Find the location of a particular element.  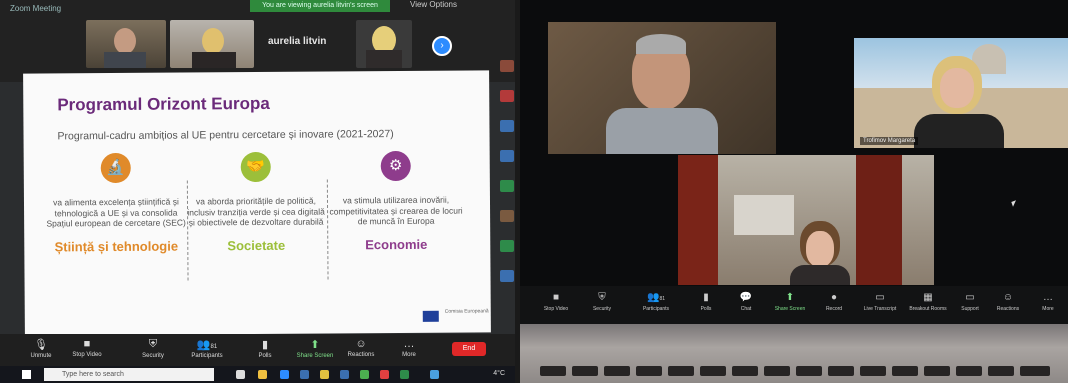

pillar-title: Știință și tehnologie is located at coordinates (116, 246).